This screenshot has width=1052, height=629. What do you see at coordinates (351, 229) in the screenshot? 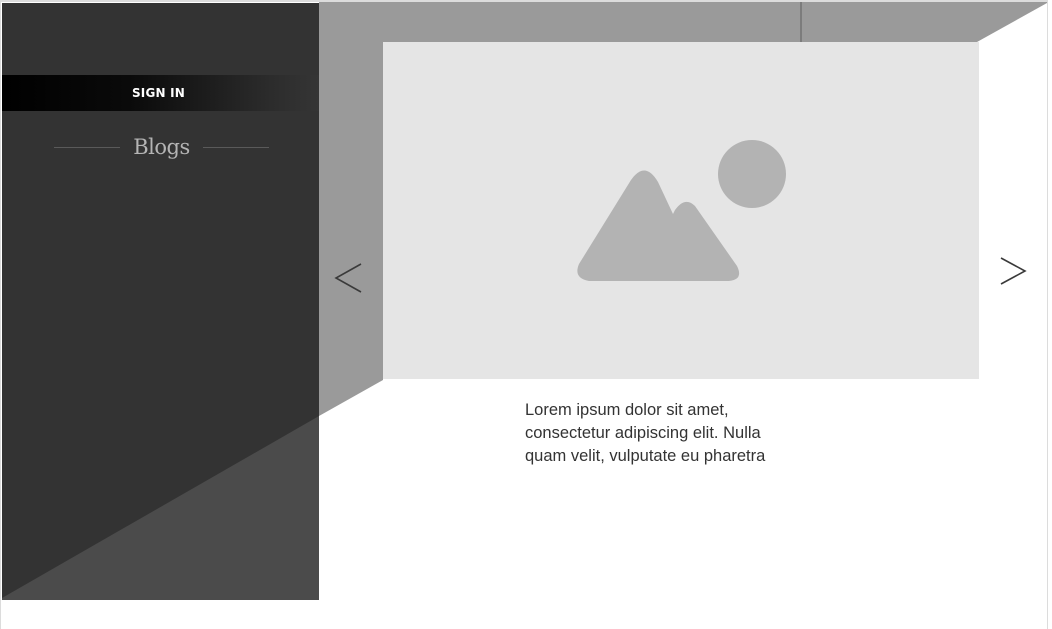
I see `side-band` at bounding box center [351, 229].